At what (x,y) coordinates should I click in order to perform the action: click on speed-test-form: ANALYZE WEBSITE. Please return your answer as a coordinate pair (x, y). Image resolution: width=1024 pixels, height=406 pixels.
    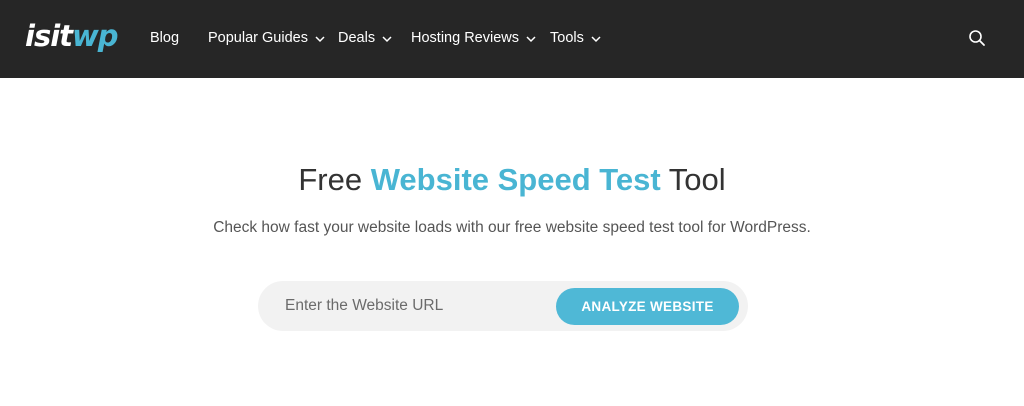
    Looking at the image, I should click on (503, 306).